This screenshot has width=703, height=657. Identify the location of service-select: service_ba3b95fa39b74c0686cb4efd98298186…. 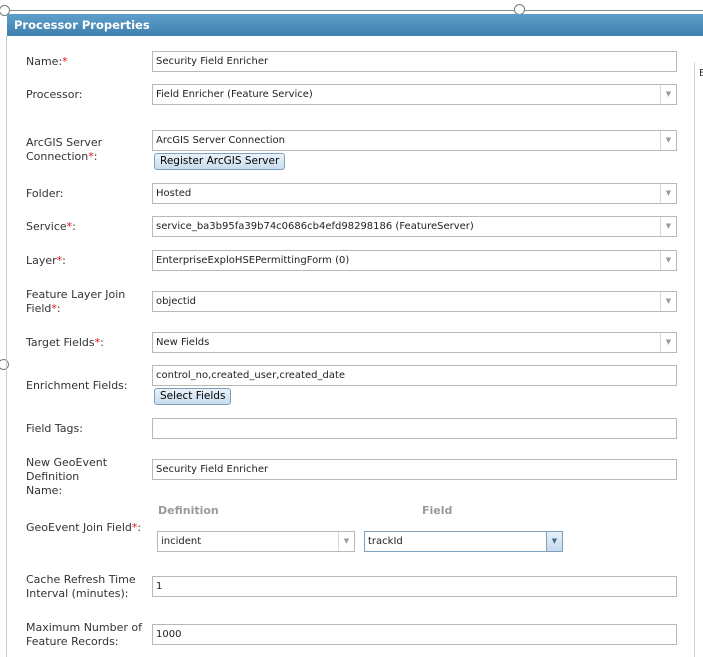
(414, 226).